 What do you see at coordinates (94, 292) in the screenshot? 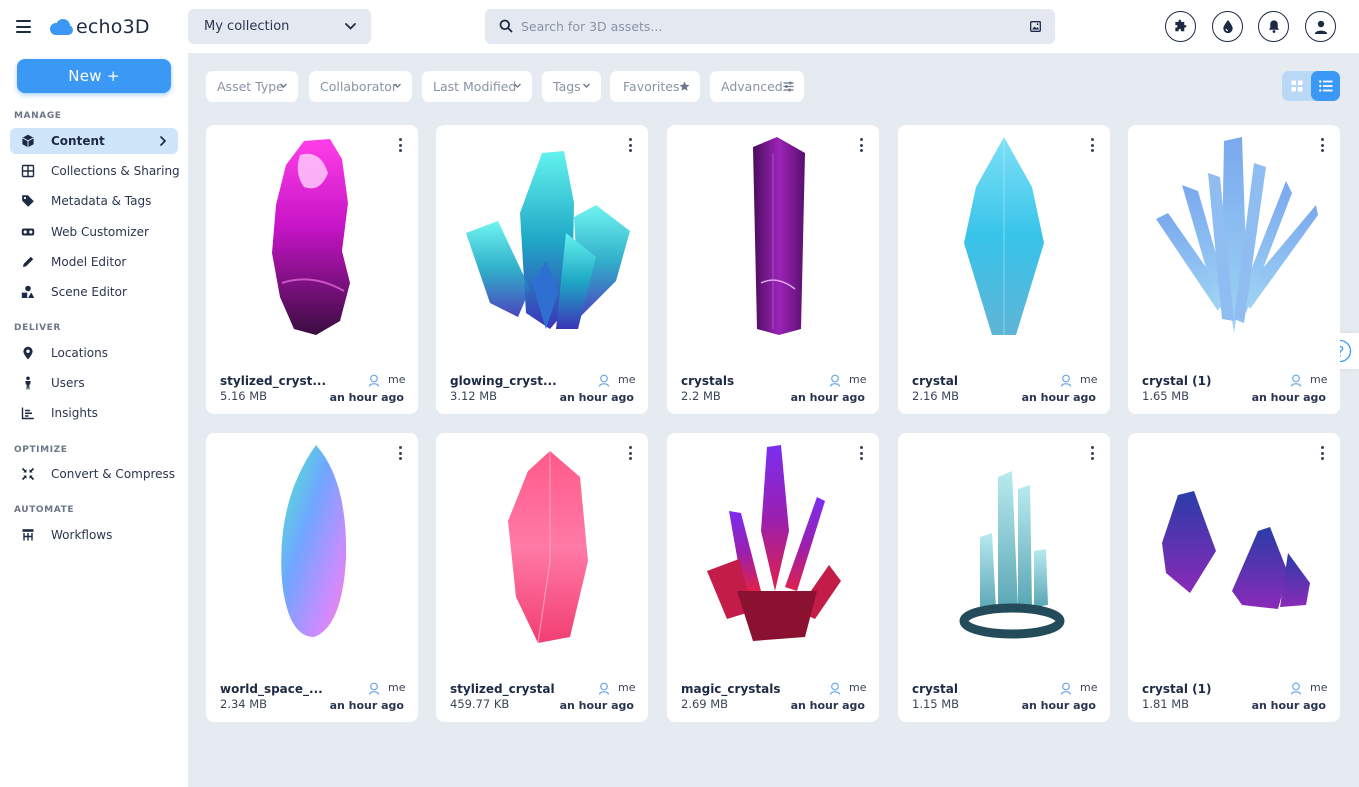
I see `sidebar-item-scene-editor: Scene Editor` at bounding box center [94, 292].